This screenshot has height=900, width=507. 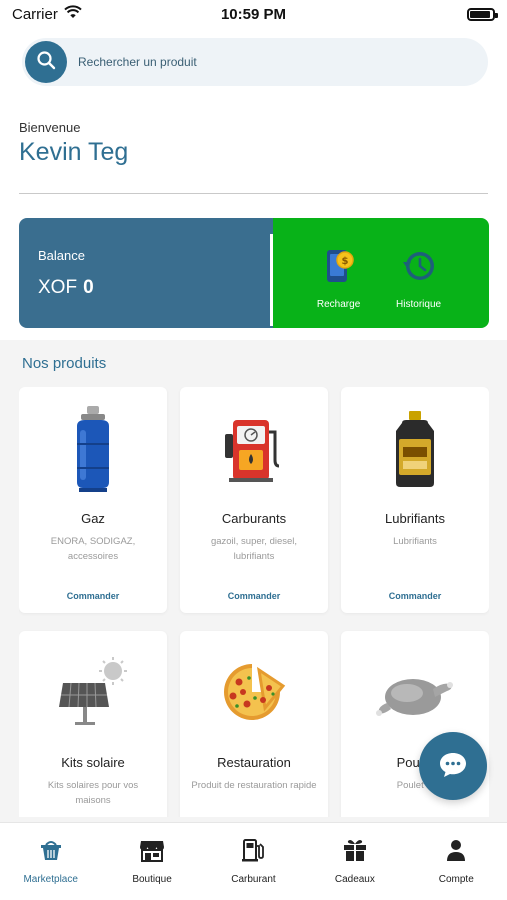 I want to click on search-button, so click(x=46, y=62).